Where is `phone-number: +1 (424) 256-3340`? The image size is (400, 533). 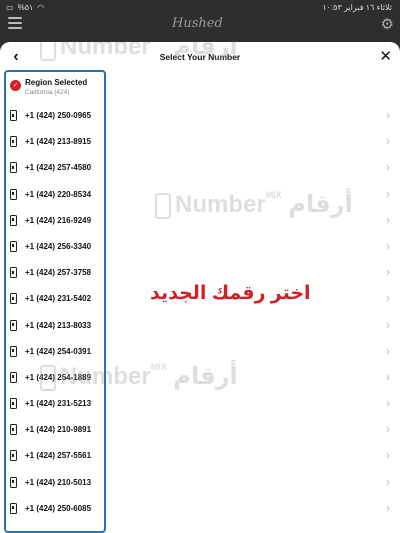
phone-number: +1 (424) 256-3340 is located at coordinates (58, 246).